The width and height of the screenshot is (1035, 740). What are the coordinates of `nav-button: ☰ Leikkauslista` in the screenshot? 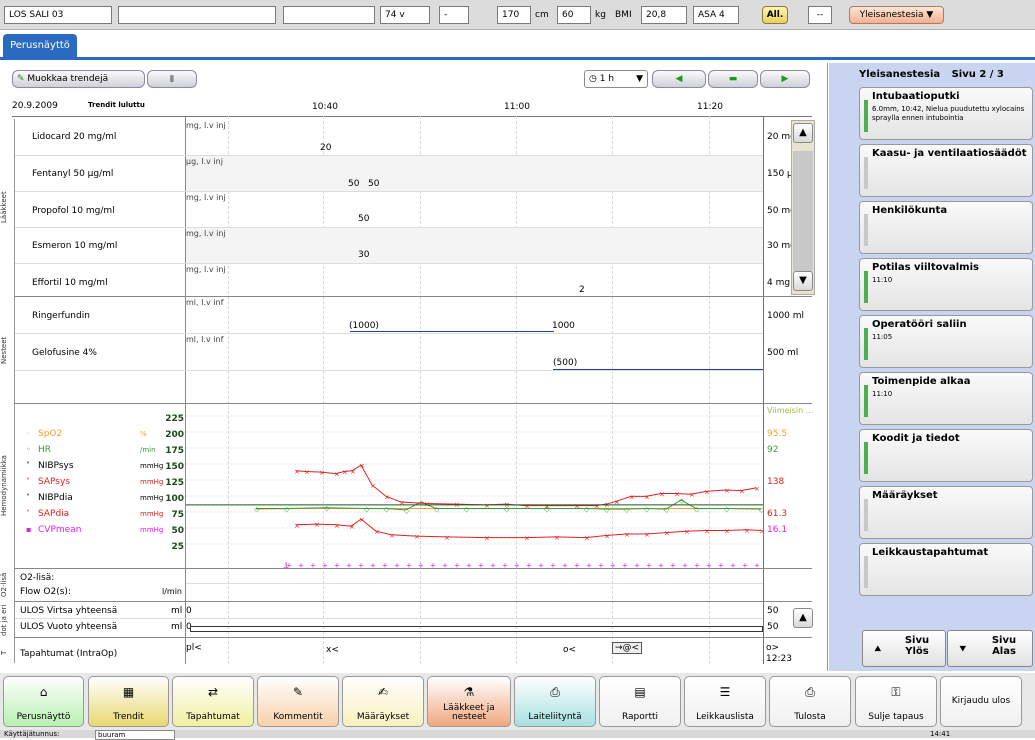 It's located at (725, 701).